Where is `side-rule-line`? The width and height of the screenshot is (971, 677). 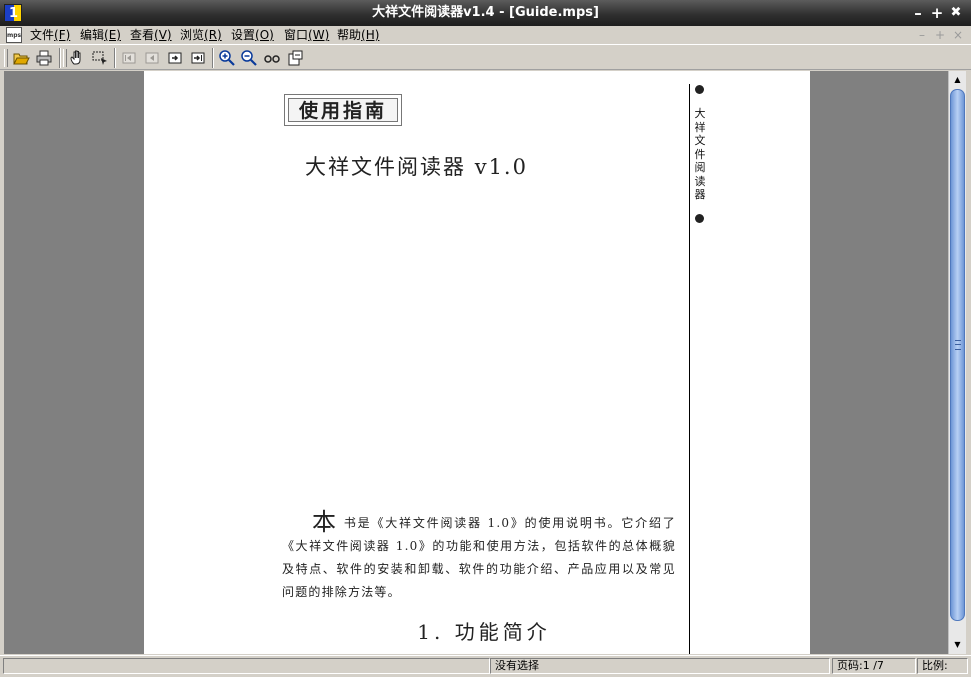
side-rule-line is located at coordinates (689, 369).